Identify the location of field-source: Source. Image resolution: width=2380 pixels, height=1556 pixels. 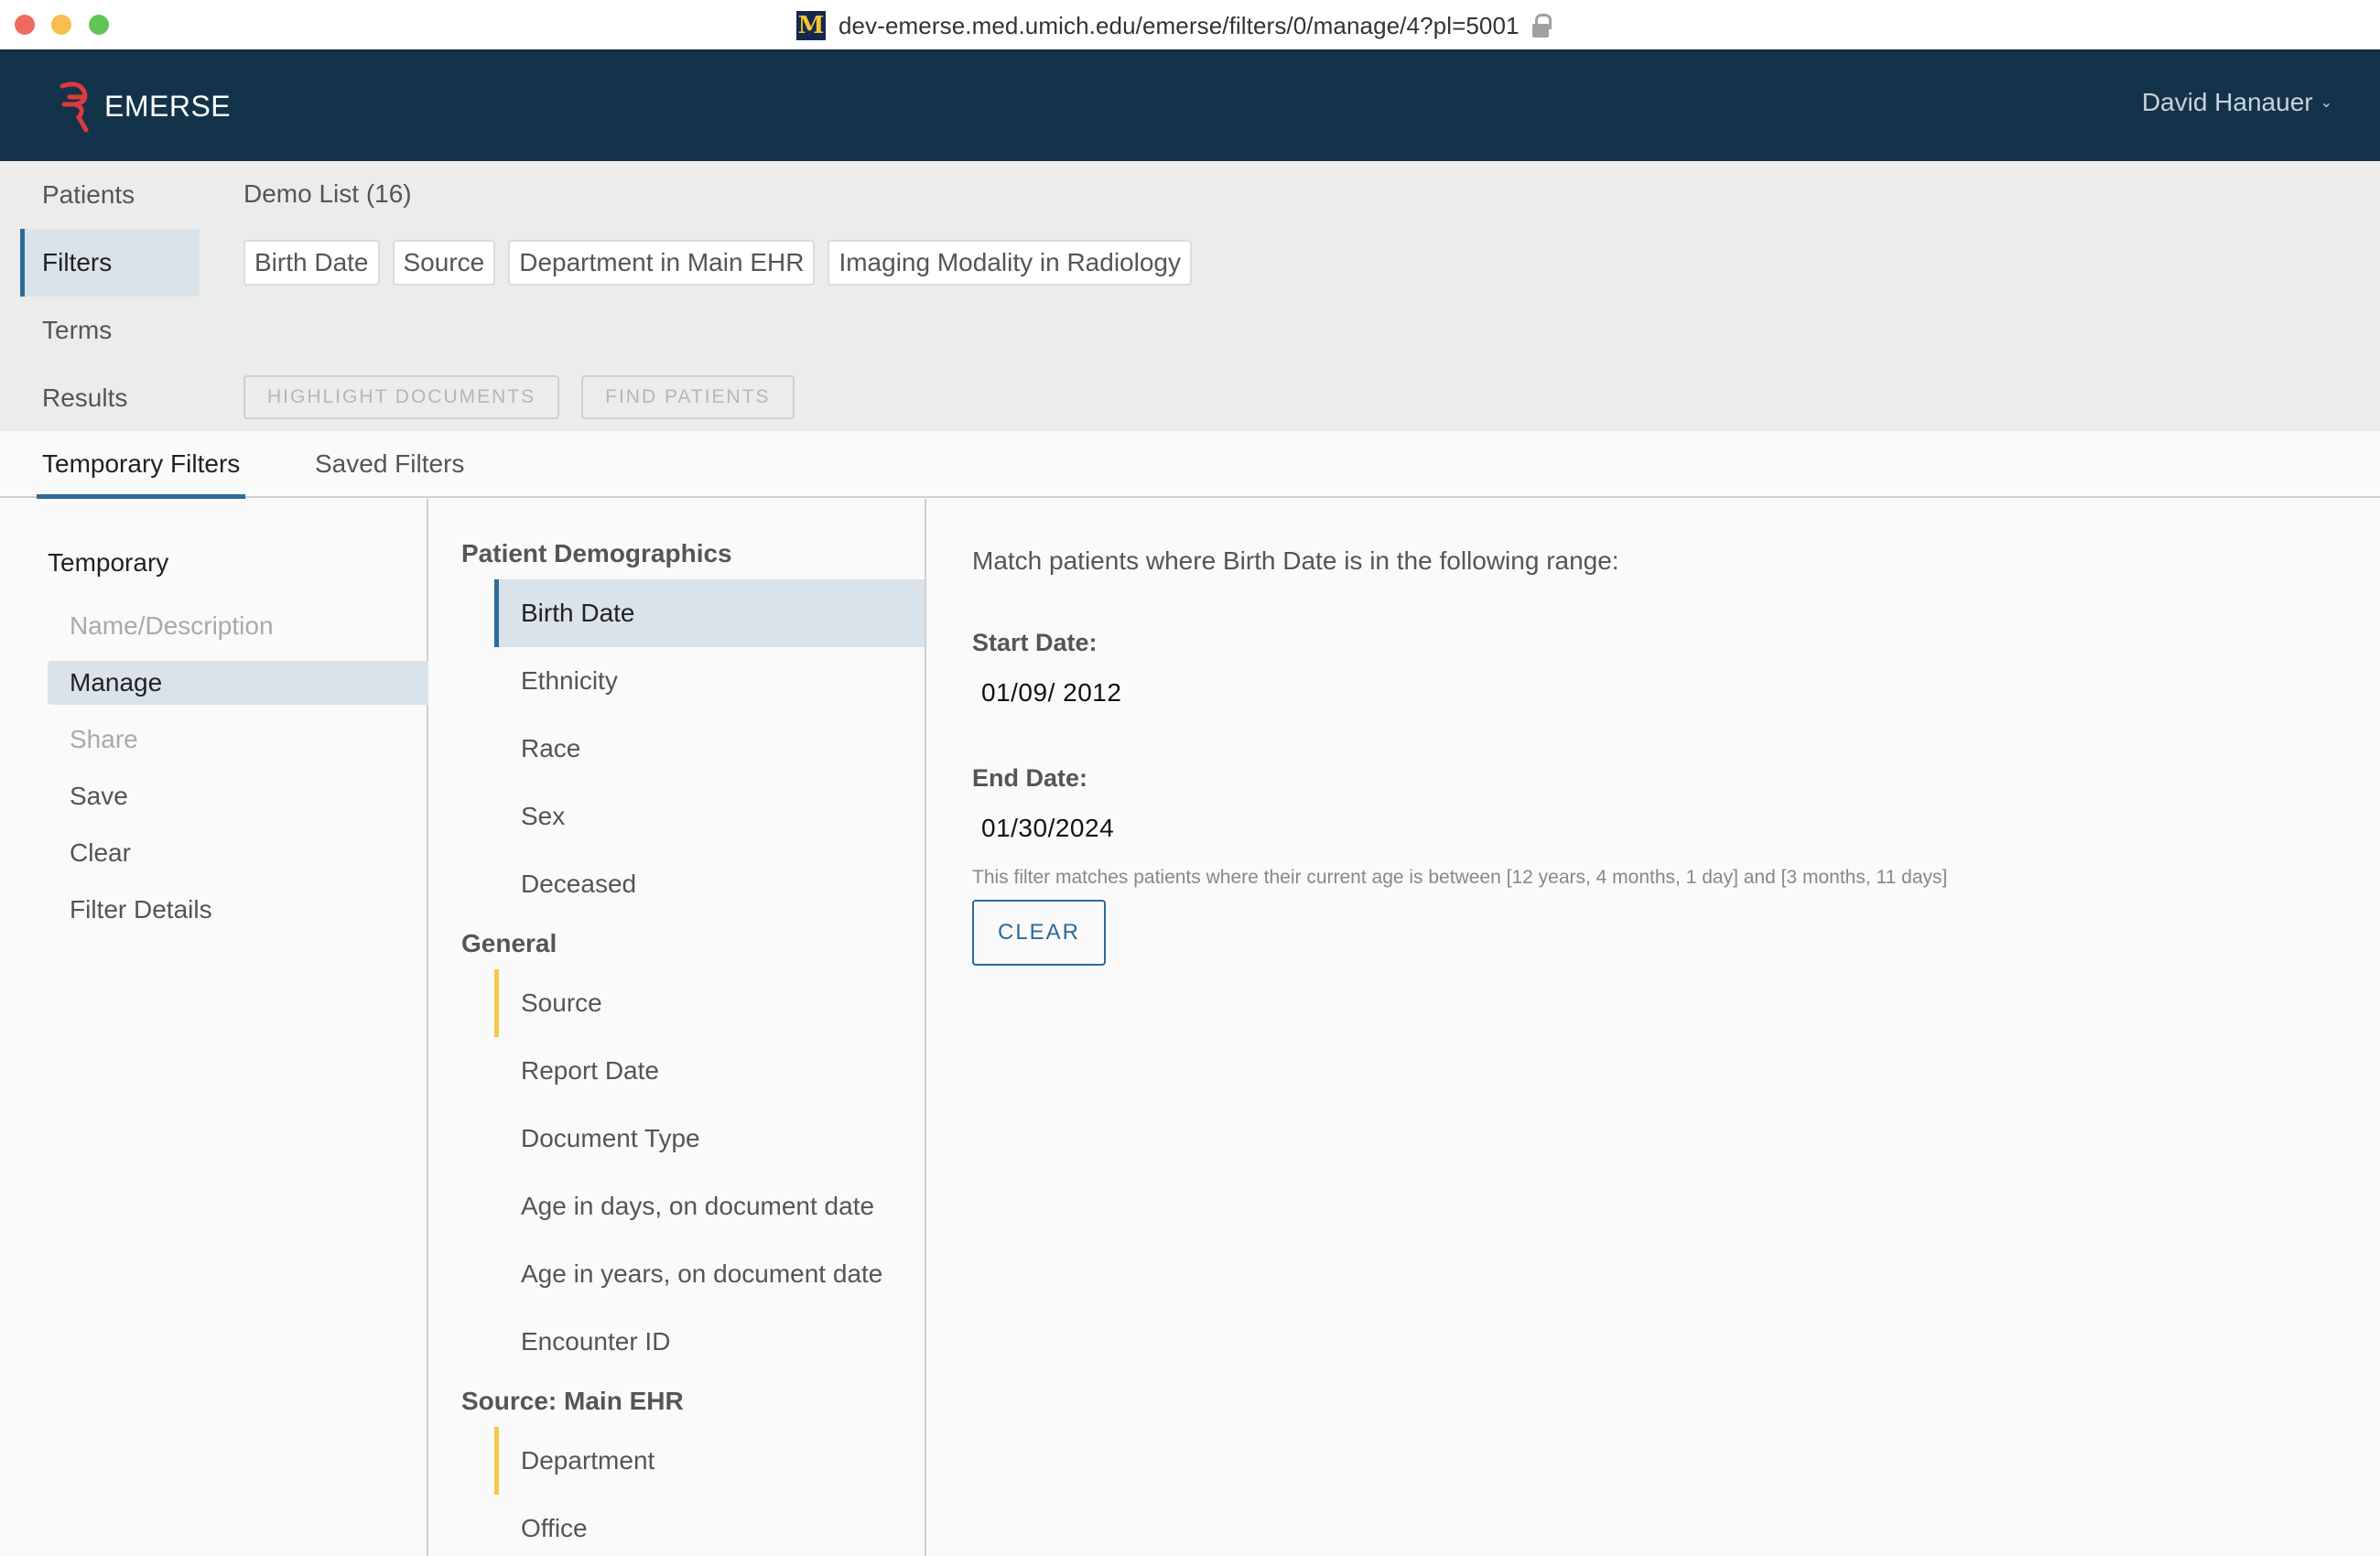
(709, 1003).